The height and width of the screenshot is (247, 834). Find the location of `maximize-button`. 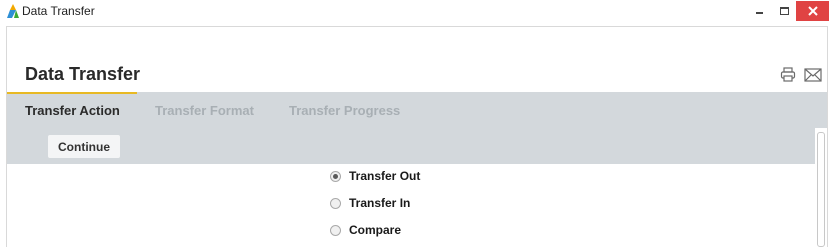

maximize-button is located at coordinates (784, 11).